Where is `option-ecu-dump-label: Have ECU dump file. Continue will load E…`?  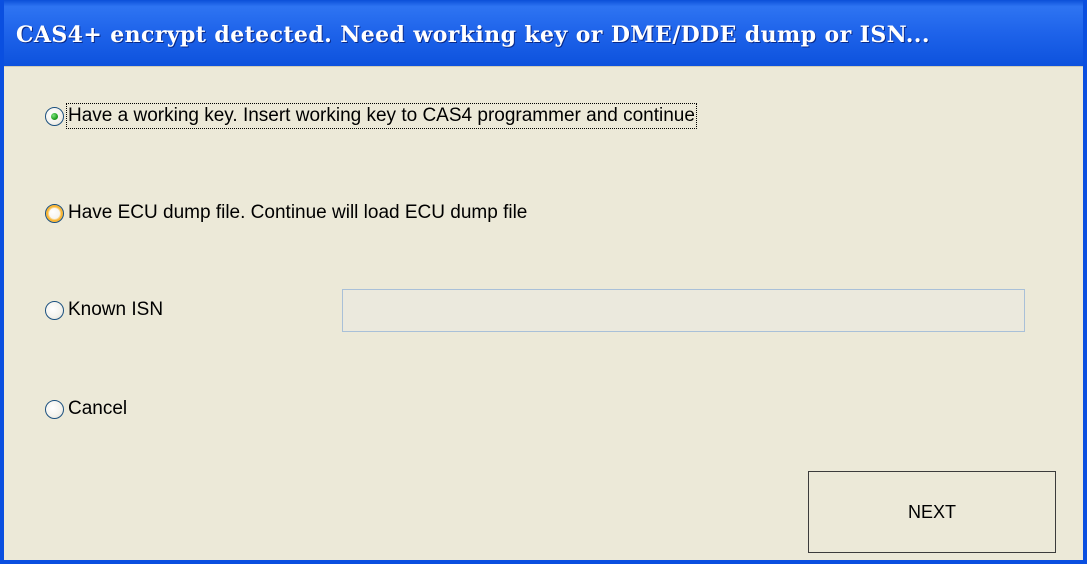 option-ecu-dump-label: Have ECU dump file. Continue will load E… is located at coordinates (297, 213).